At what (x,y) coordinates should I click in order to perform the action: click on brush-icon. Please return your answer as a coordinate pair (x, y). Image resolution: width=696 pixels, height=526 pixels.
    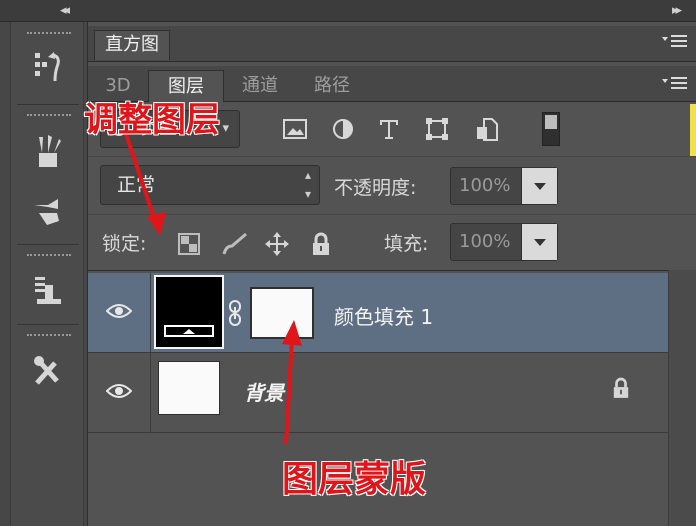
    Looking at the image, I should click on (48, 211).